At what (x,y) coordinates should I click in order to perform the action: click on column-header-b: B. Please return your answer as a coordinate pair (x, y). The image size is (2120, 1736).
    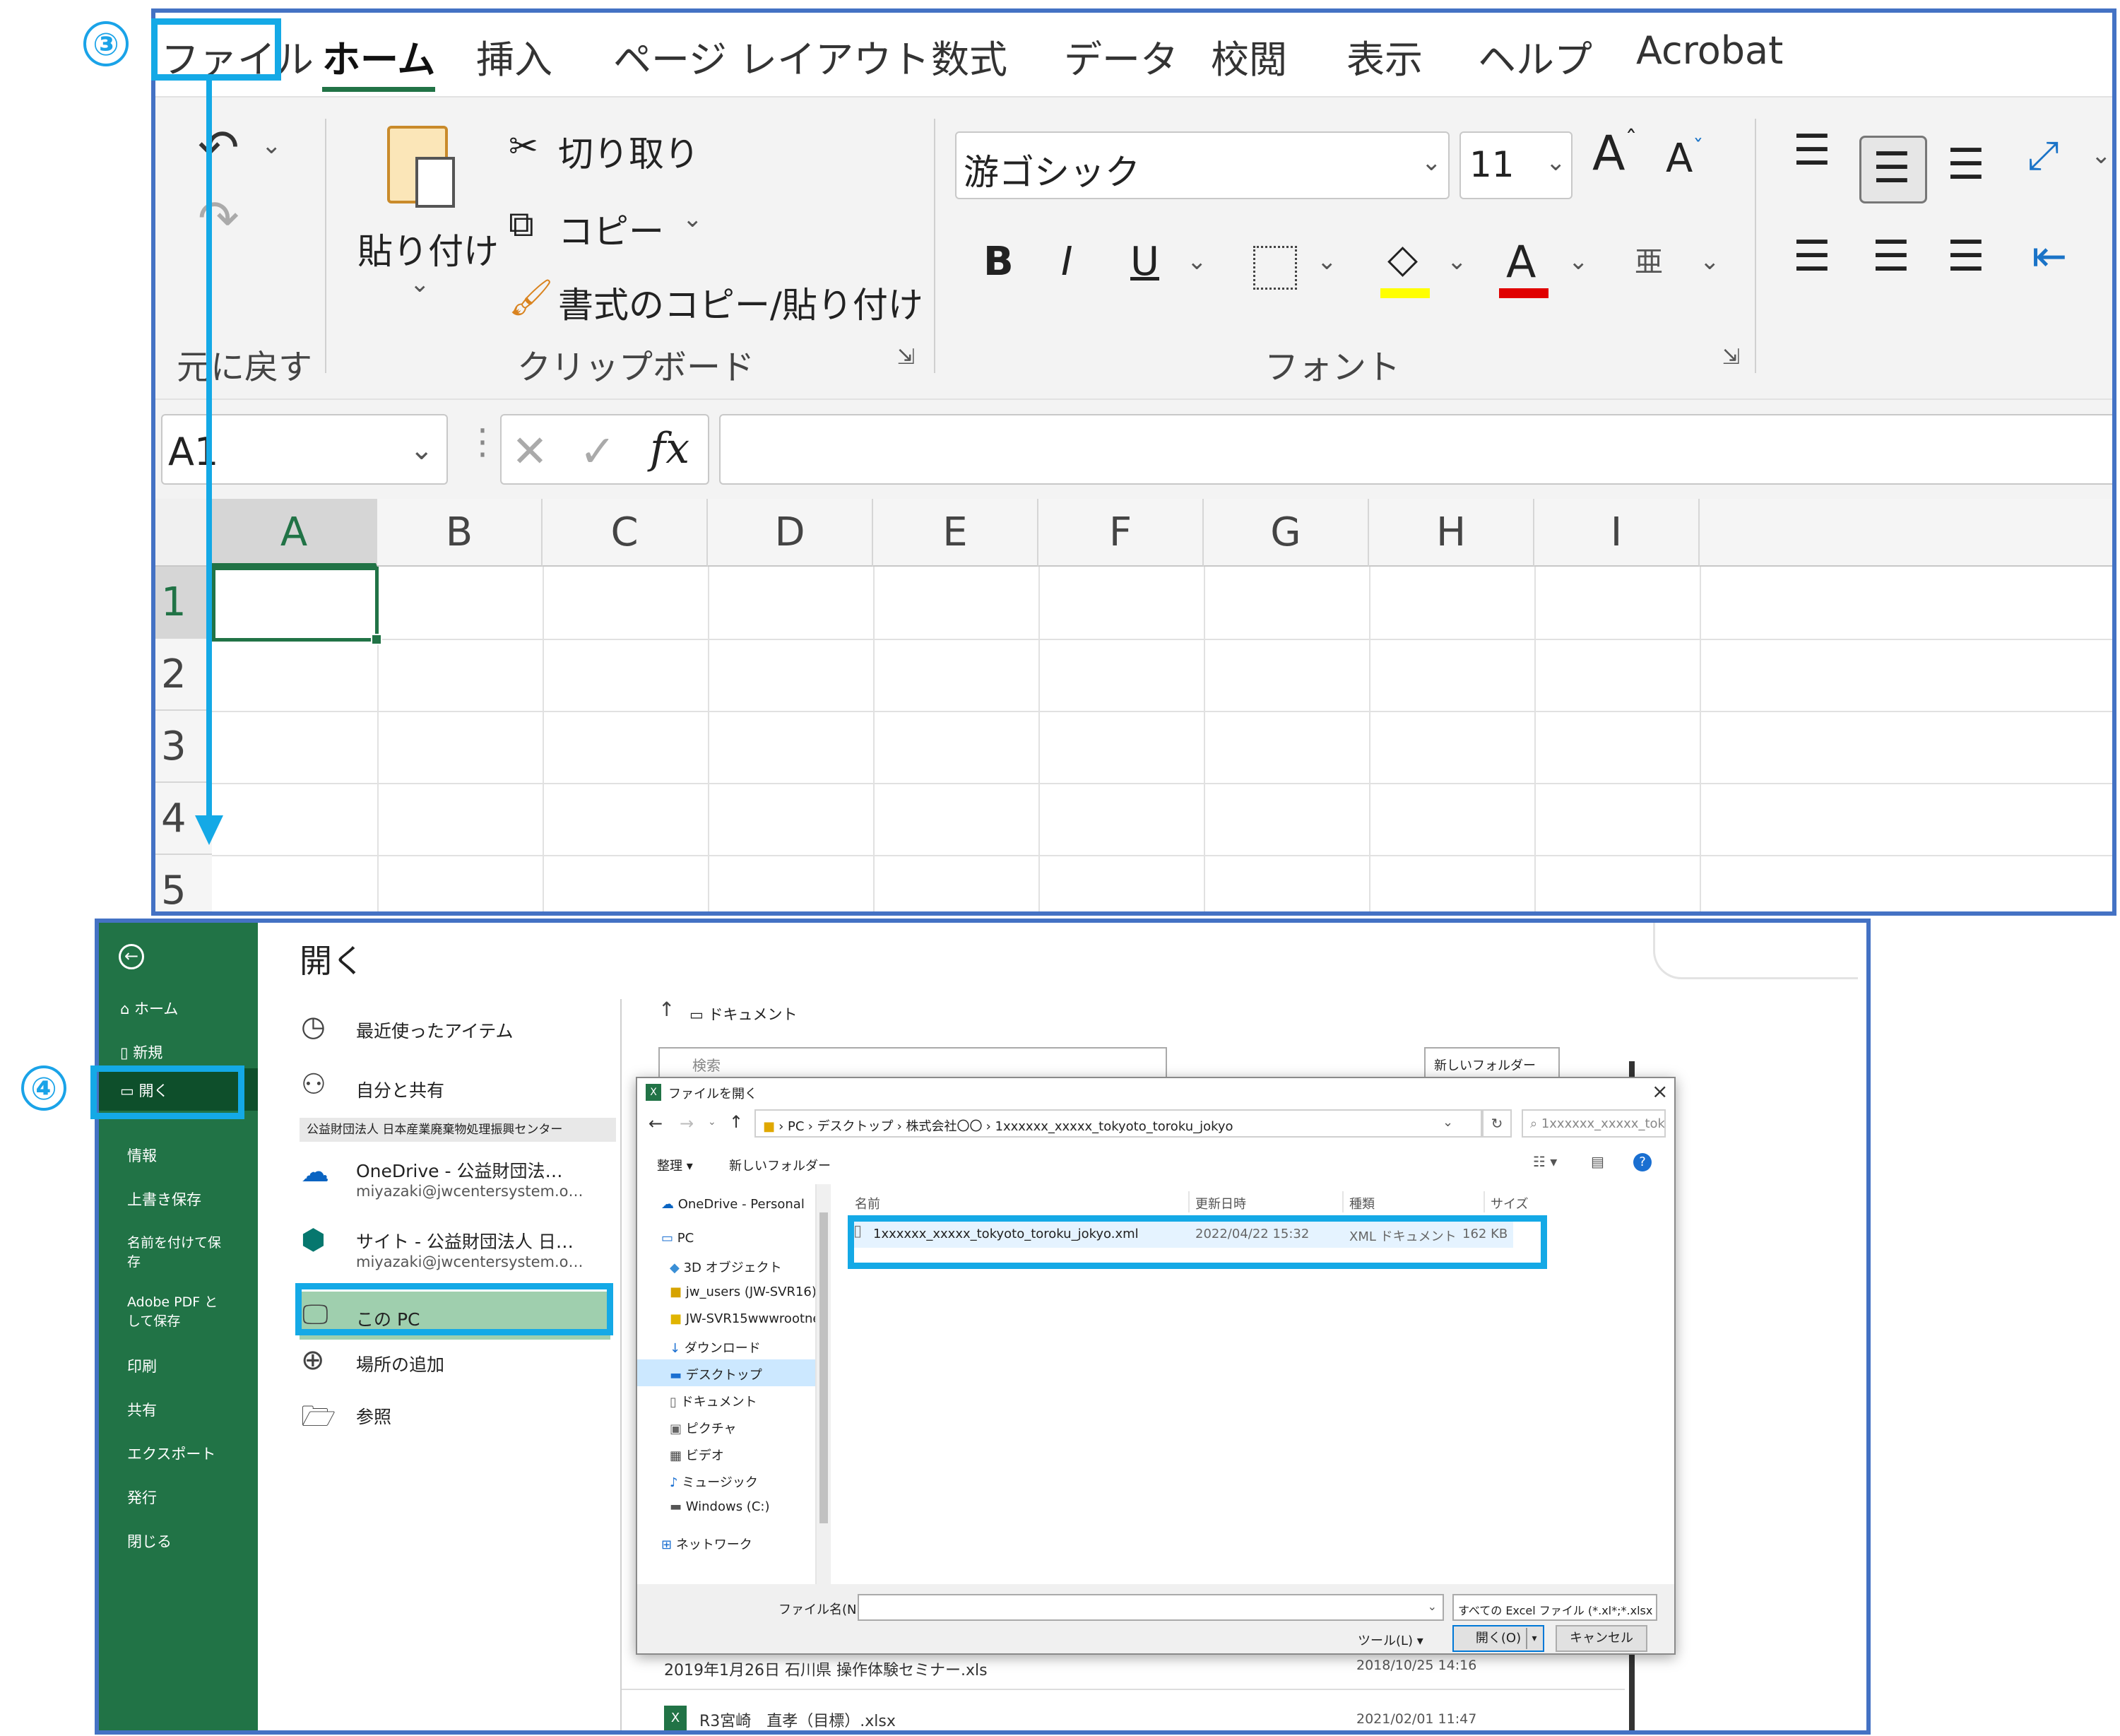
    Looking at the image, I should click on (460, 533).